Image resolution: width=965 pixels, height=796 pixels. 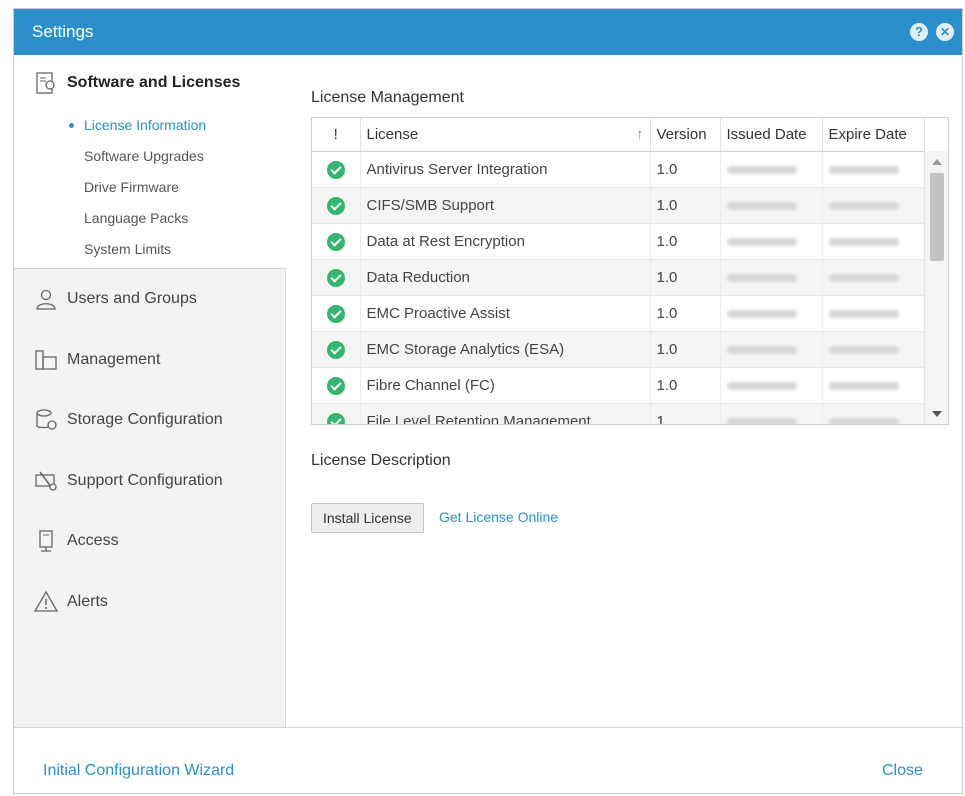 I want to click on license-description-title: License Description, so click(x=381, y=460).